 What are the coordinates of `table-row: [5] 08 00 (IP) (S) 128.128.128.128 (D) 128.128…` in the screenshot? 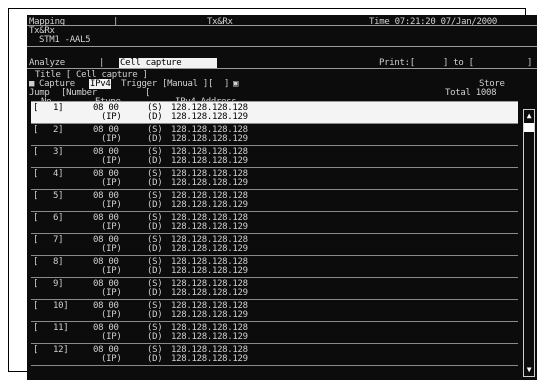 It's located at (274, 201).